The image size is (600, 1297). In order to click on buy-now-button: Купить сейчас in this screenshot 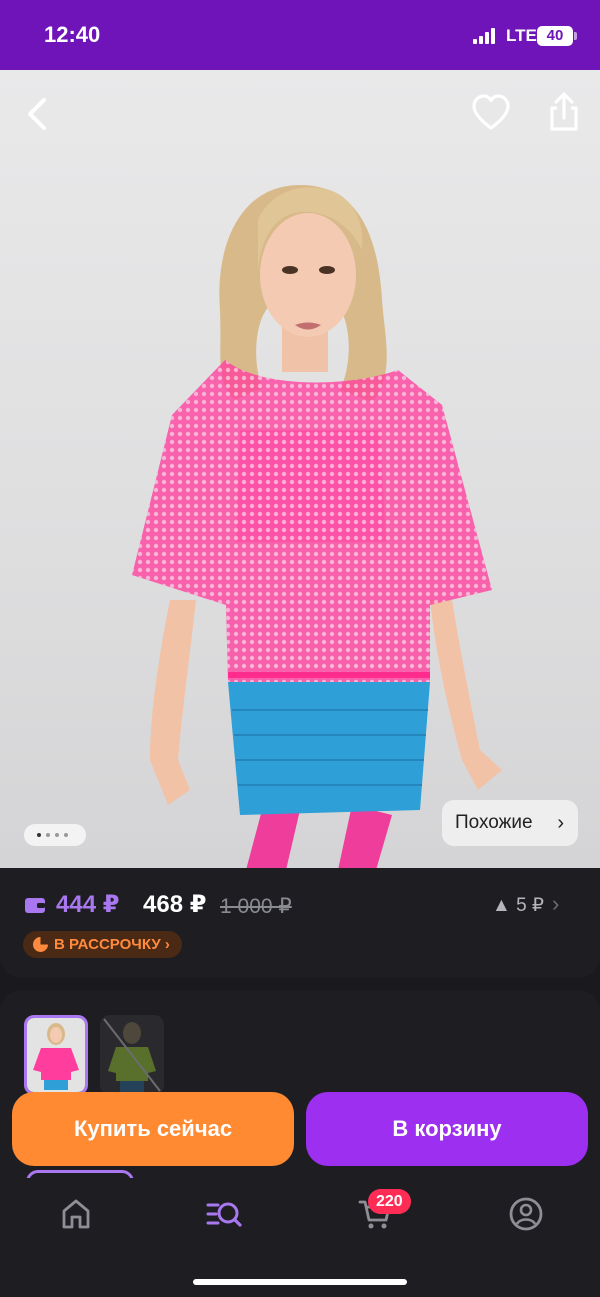, I will do `click(153, 1129)`.